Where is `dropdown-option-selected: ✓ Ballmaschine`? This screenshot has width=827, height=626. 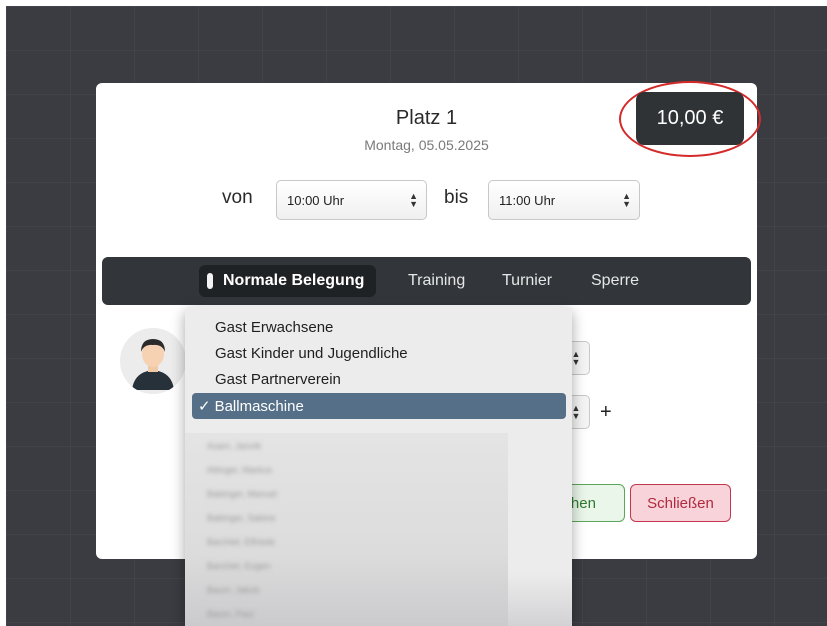 dropdown-option-selected: ✓ Ballmaschine is located at coordinates (379, 406).